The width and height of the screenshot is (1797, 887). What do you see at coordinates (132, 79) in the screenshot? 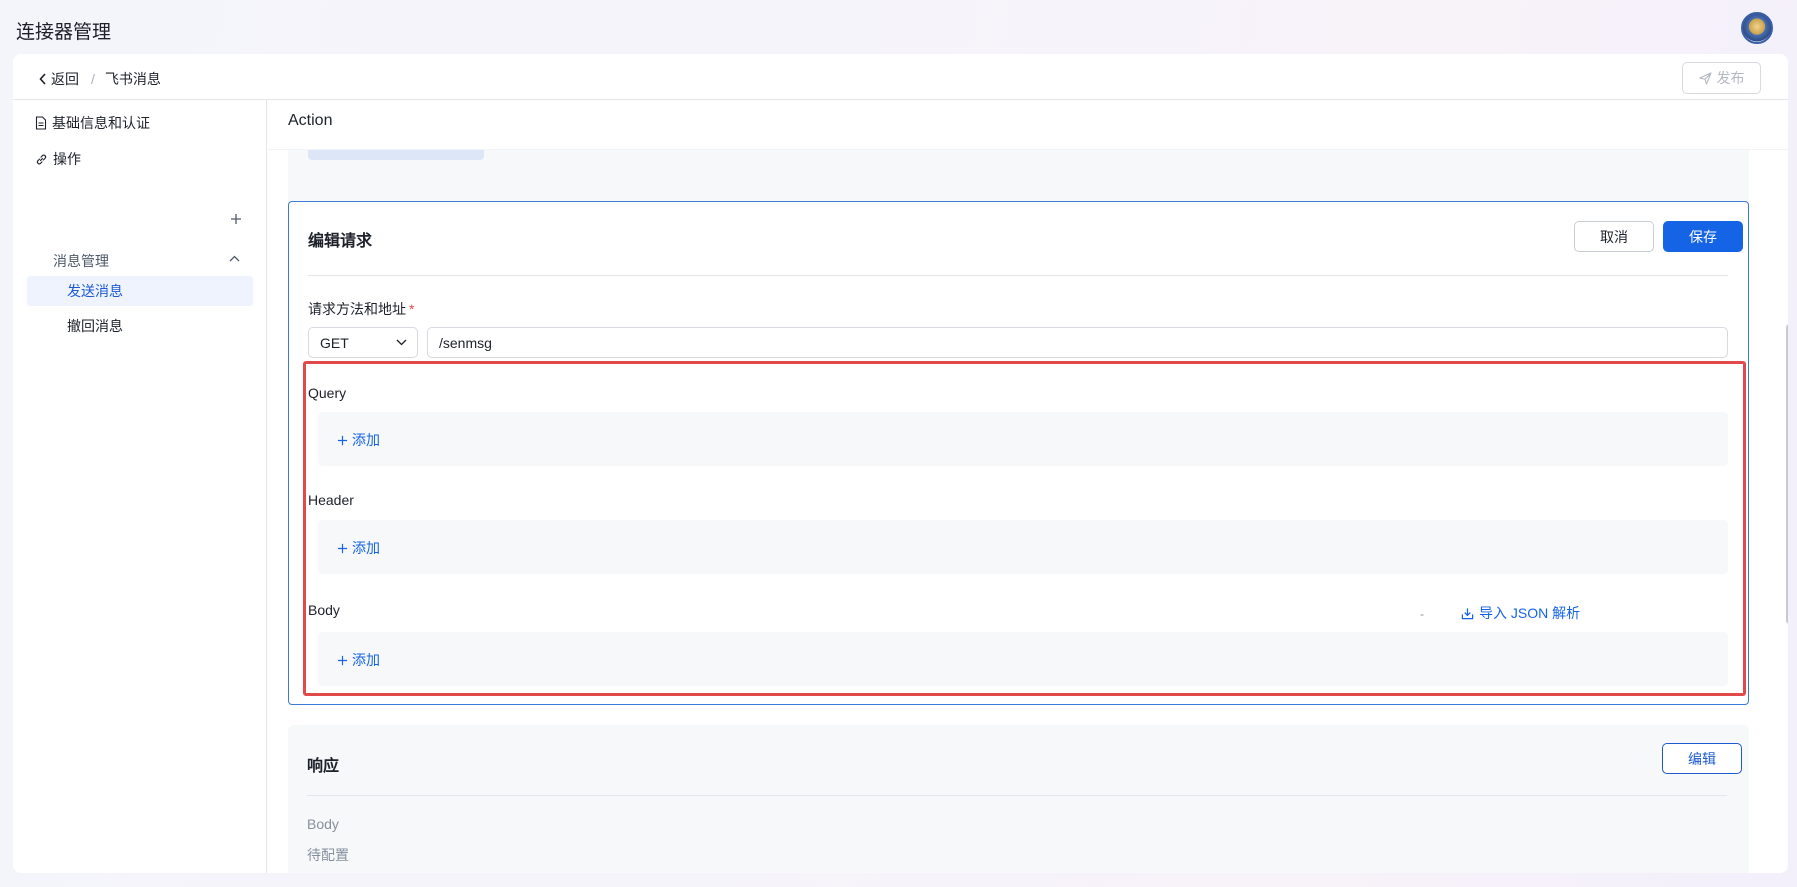
I see `breadcrumb-current: 飞书消息` at bounding box center [132, 79].